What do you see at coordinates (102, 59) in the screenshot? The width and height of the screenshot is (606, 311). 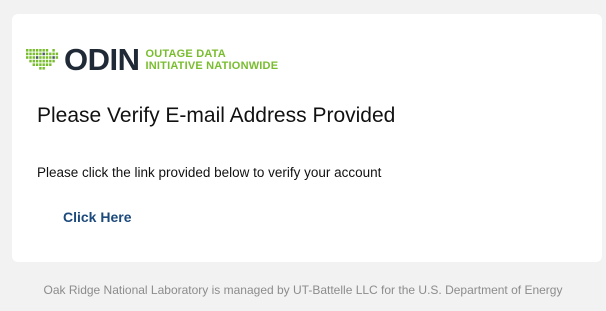 I see `logo-wordmark: ODIN` at bounding box center [102, 59].